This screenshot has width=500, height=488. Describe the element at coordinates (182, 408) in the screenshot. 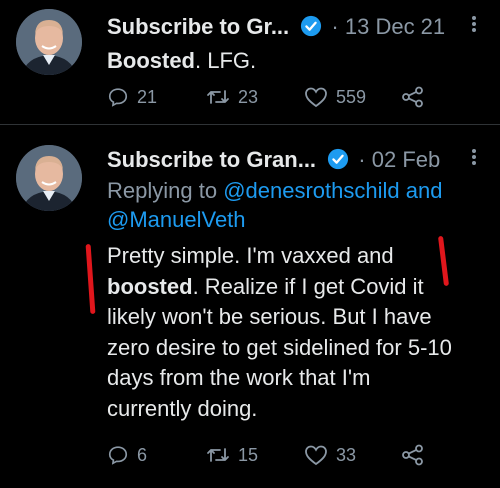

I see `text-line: currently doing.` at that location.